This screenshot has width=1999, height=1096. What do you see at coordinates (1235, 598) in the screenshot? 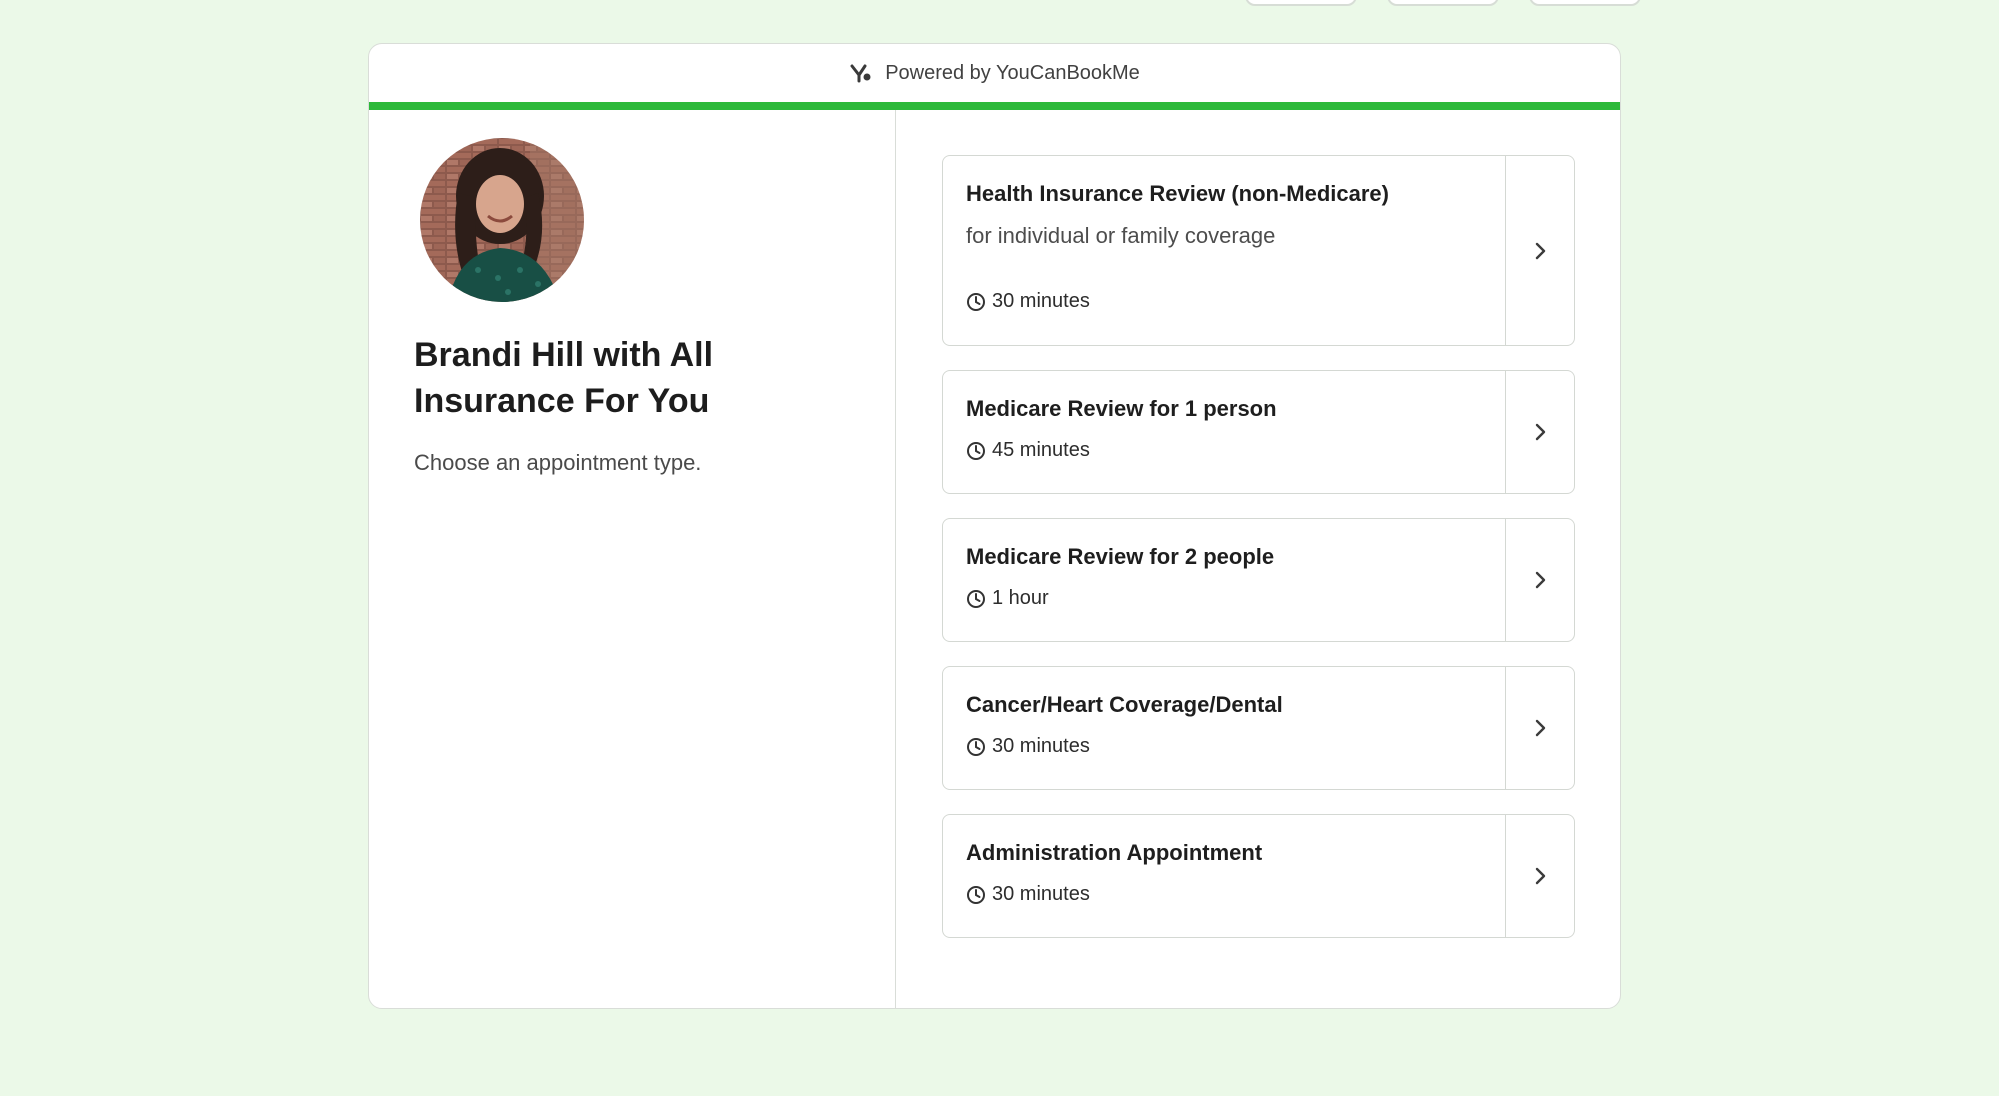
I see `appointment-duration: 1 hour` at bounding box center [1235, 598].